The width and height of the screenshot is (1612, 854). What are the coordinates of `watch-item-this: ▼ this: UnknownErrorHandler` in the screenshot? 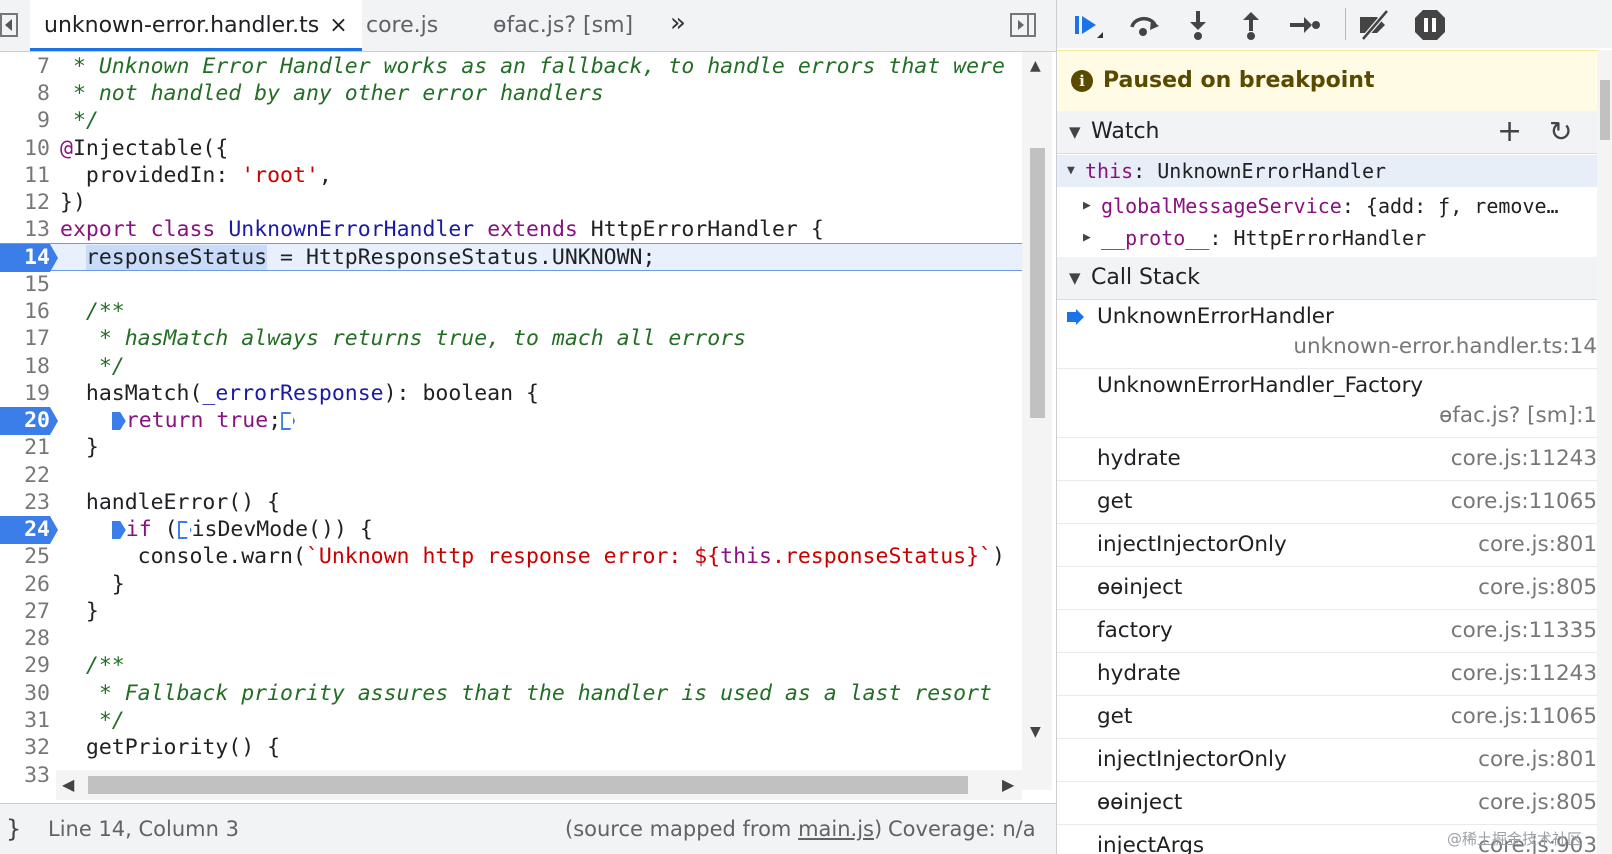 It's located at (1334, 171).